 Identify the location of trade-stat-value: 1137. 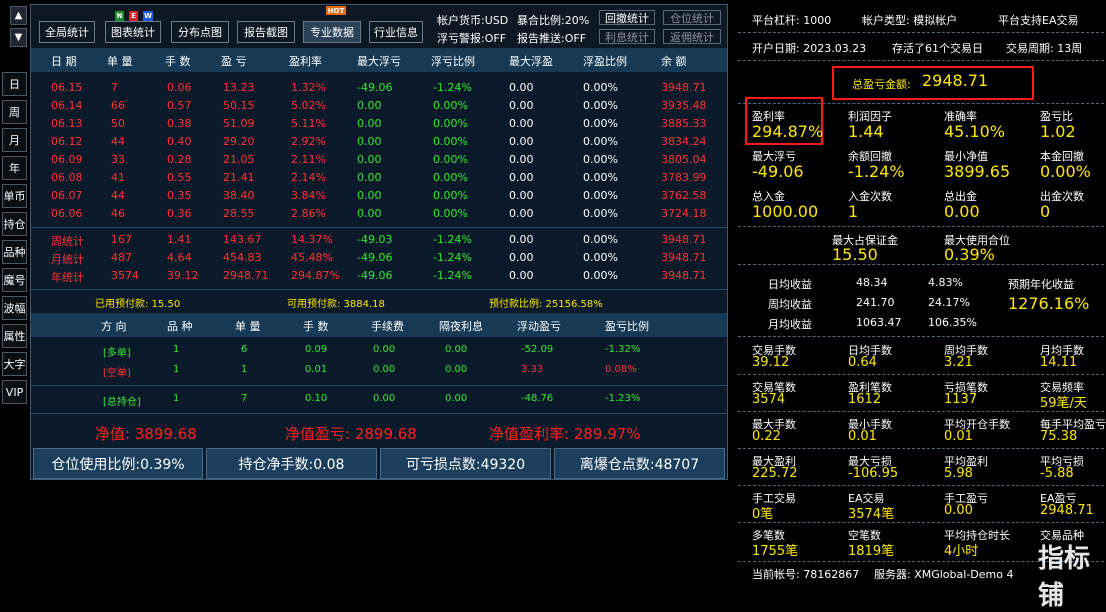
(961, 399).